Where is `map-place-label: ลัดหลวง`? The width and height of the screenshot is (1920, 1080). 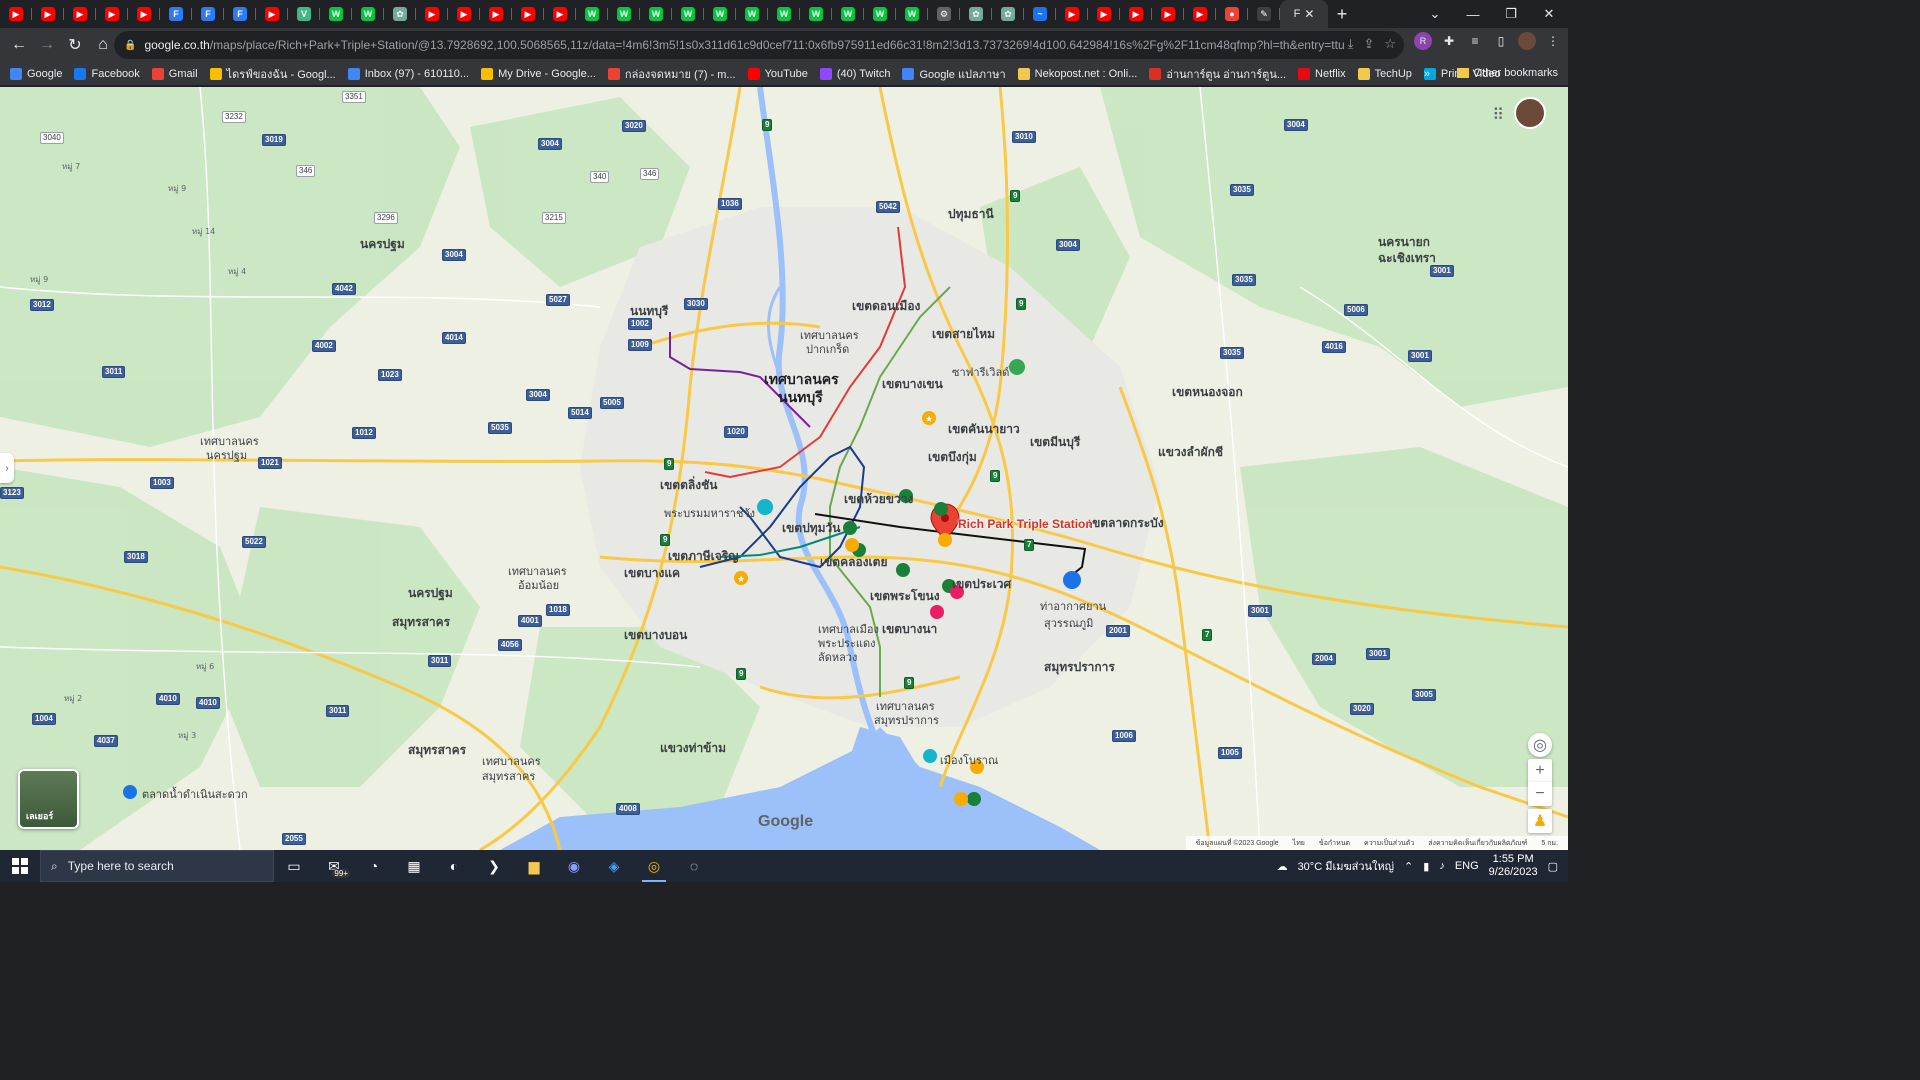 map-place-label: ลัดหลวง is located at coordinates (837, 657).